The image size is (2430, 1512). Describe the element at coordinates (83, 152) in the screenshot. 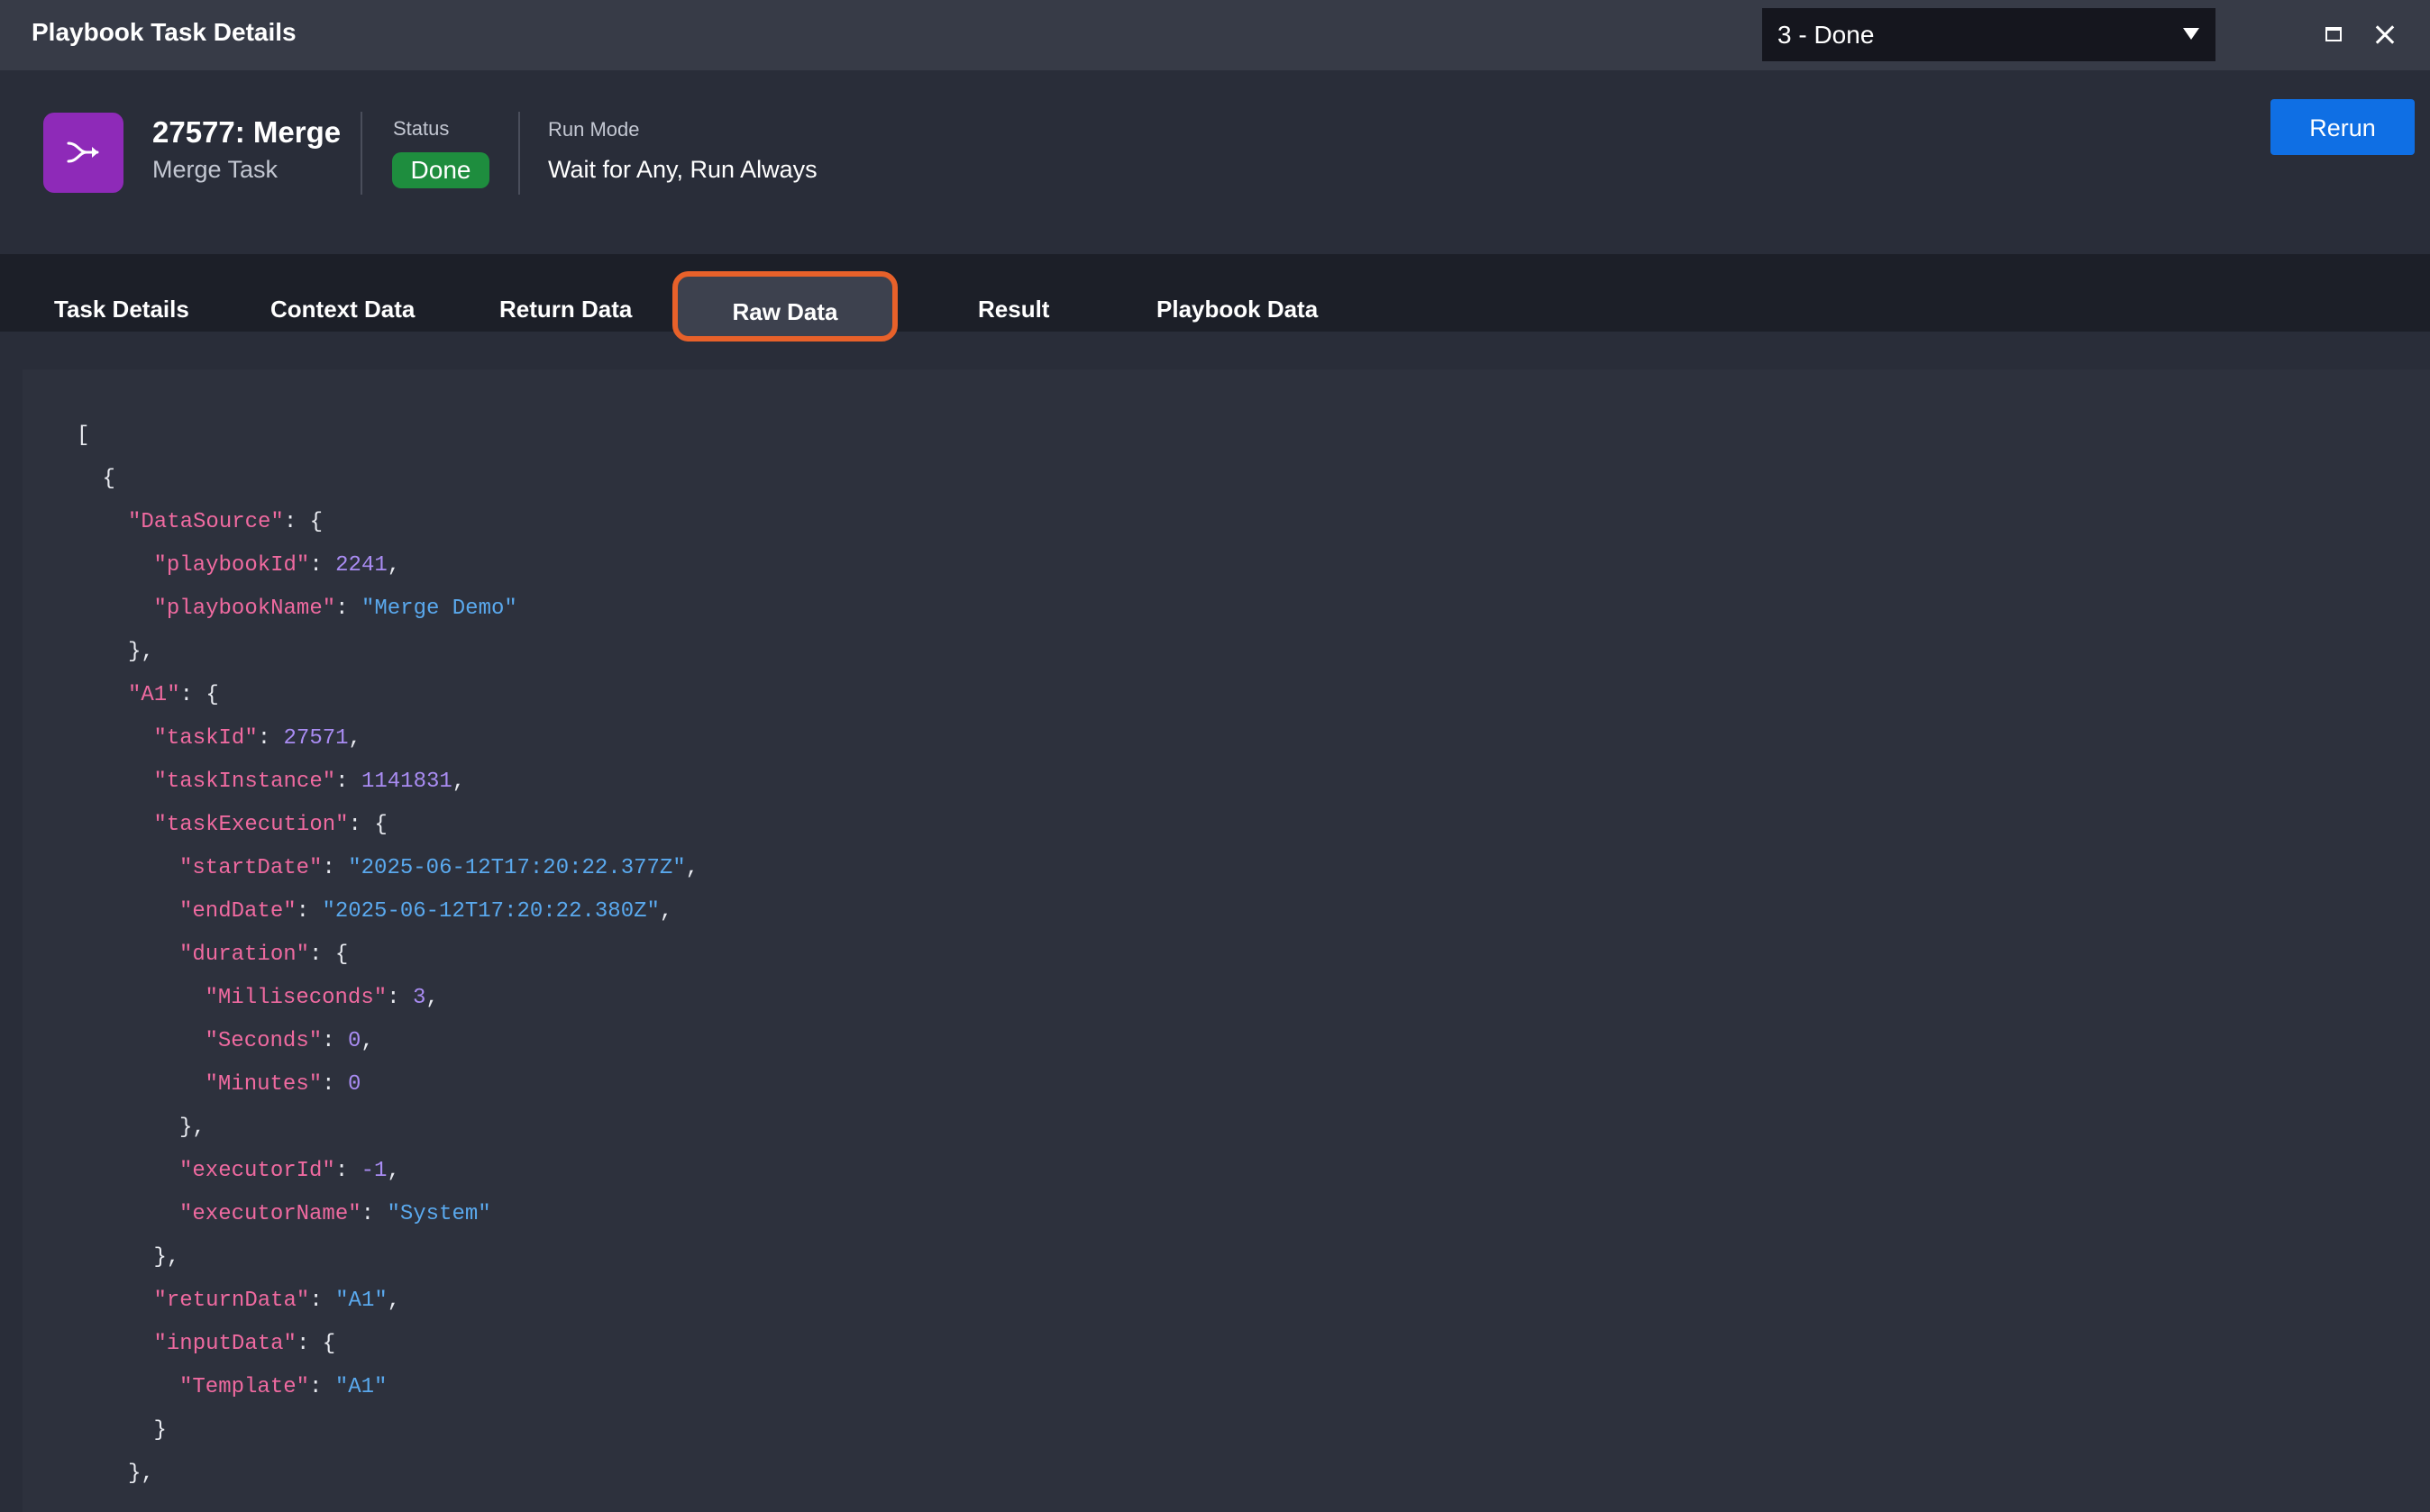

I see `merge-icon-glyph` at that location.